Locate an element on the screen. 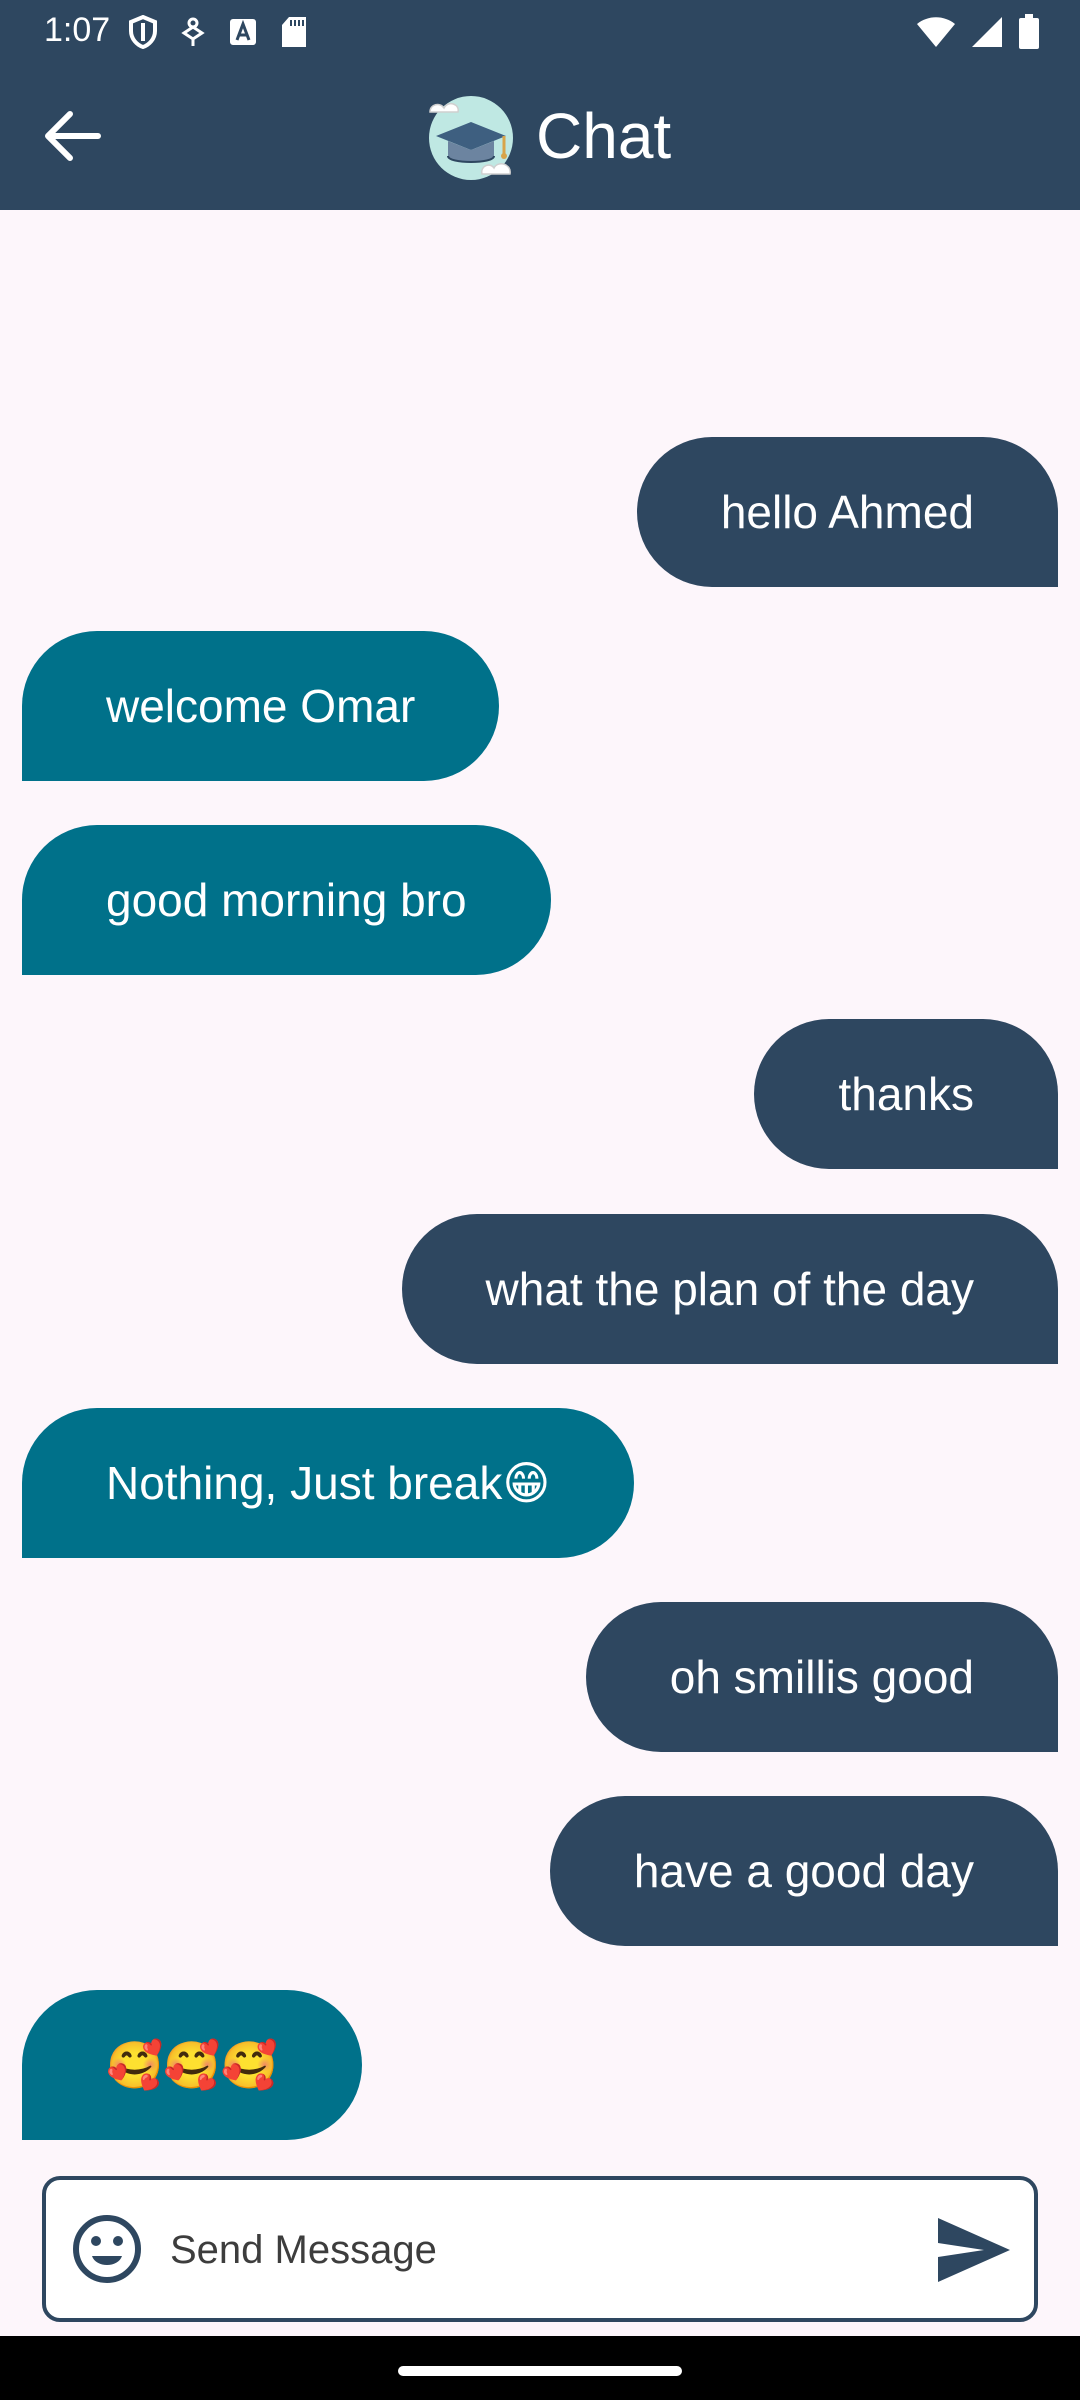 This screenshot has height=2400, width=1080. shield-icon is located at coordinates (143, 32).